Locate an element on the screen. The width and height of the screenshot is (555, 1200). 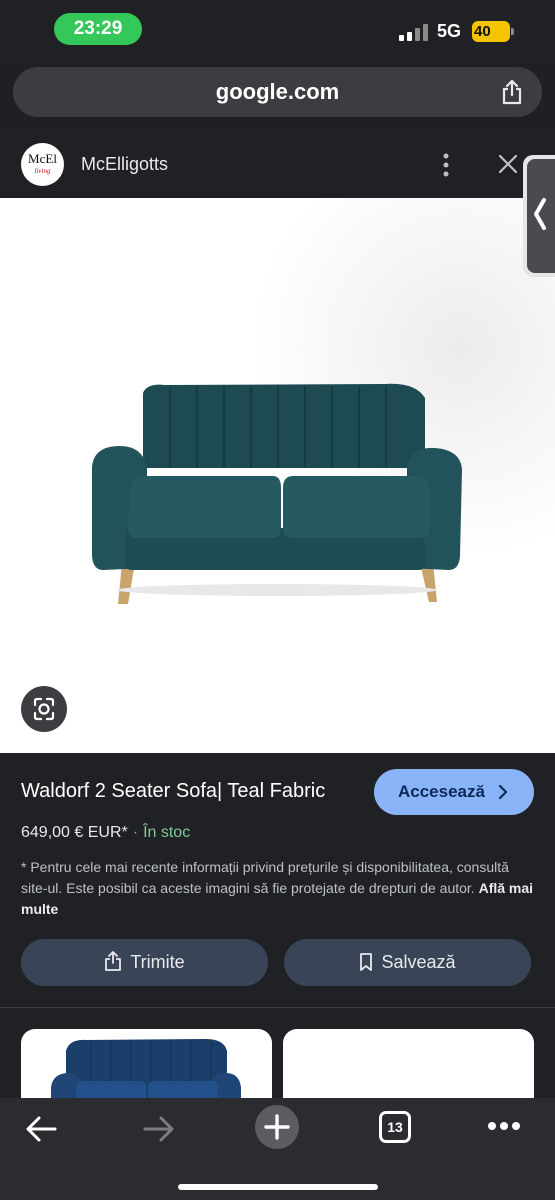
site-header: McEl living McElligotts is located at coordinates (277, 164).